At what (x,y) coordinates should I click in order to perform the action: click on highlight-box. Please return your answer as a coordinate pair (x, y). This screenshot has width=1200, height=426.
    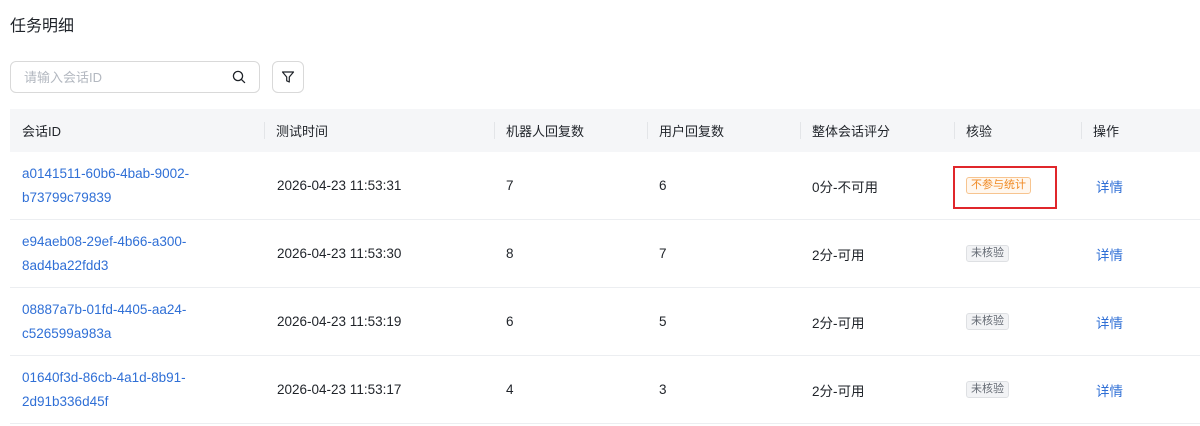
    Looking at the image, I should click on (1005, 187).